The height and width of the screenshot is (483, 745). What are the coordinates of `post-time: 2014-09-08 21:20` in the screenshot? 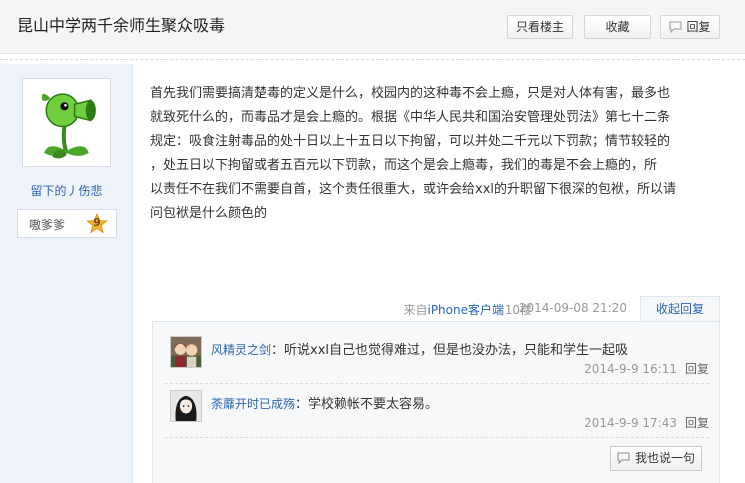 It's located at (572, 308).